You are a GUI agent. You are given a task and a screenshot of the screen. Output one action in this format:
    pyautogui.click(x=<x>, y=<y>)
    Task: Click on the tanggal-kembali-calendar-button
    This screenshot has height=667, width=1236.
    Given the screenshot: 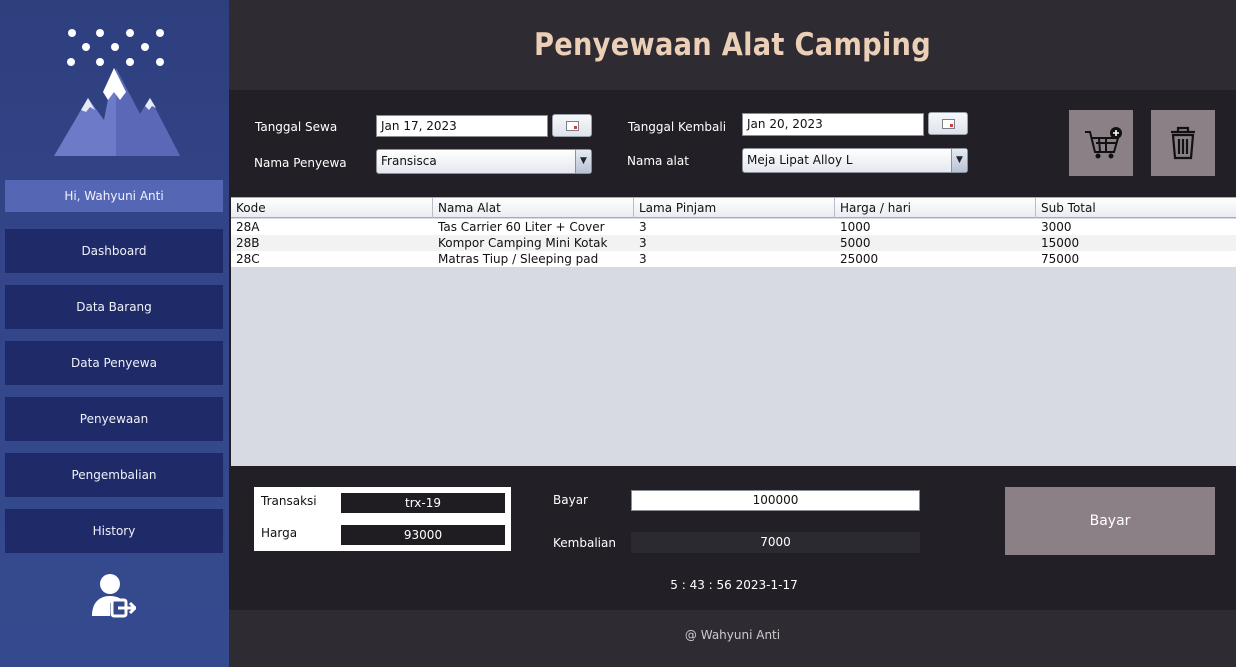 What is the action you would take?
    pyautogui.click(x=948, y=123)
    